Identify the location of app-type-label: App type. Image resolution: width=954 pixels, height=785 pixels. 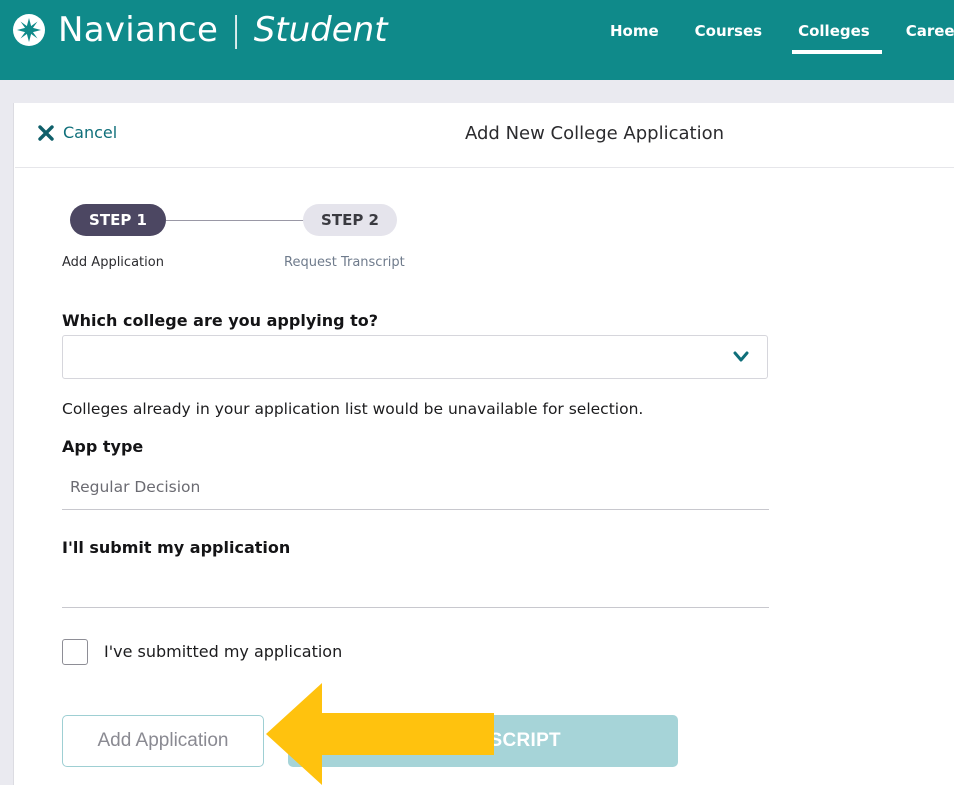
(103, 446).